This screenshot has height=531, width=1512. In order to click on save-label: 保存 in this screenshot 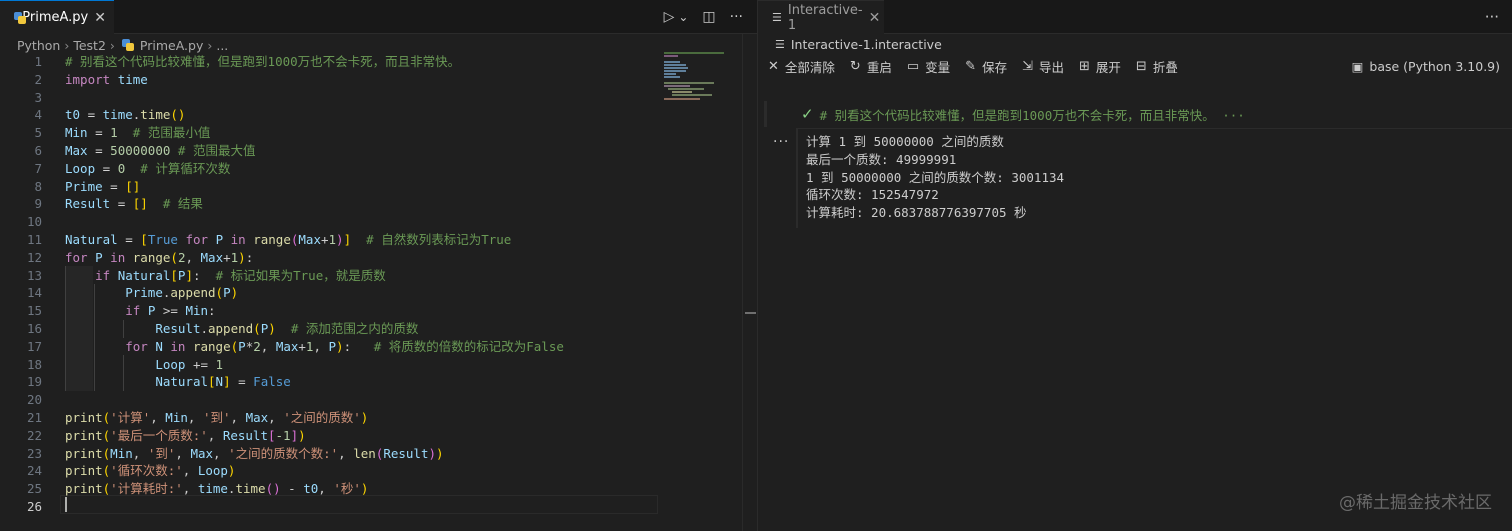, I will do `click(995, 67)`.